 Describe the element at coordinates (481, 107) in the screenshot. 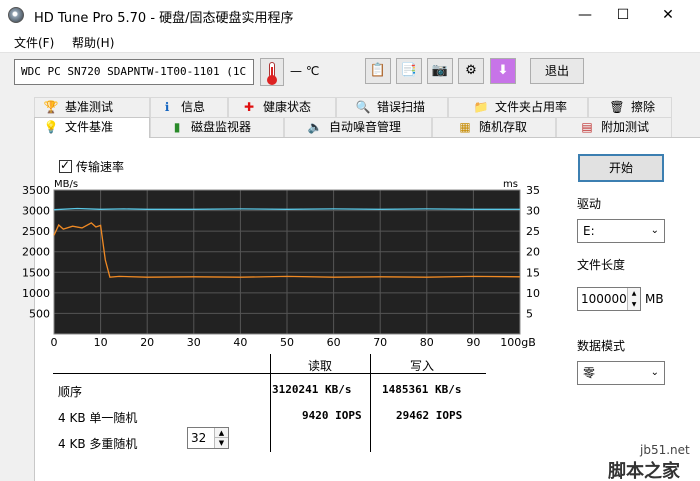

I see `folder-icon: 📁` at that location.